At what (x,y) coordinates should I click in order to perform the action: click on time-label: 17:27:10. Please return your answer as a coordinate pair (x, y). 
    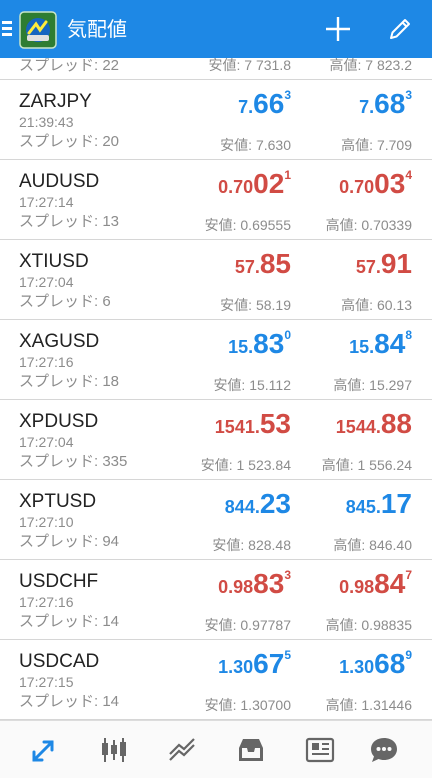
    Looking at the image, I should click on (46, 522).